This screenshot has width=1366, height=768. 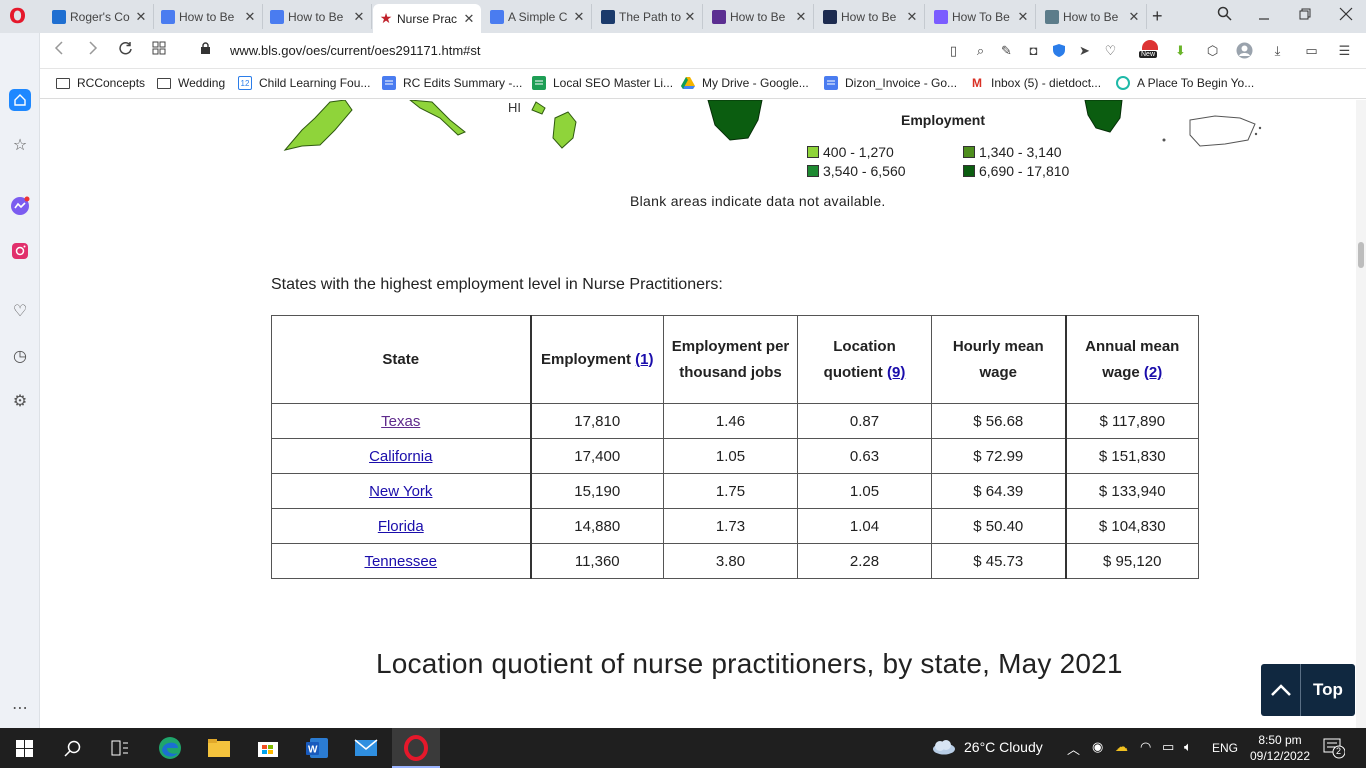 I want to click on state-link: New York, so click(x=400, y=491).